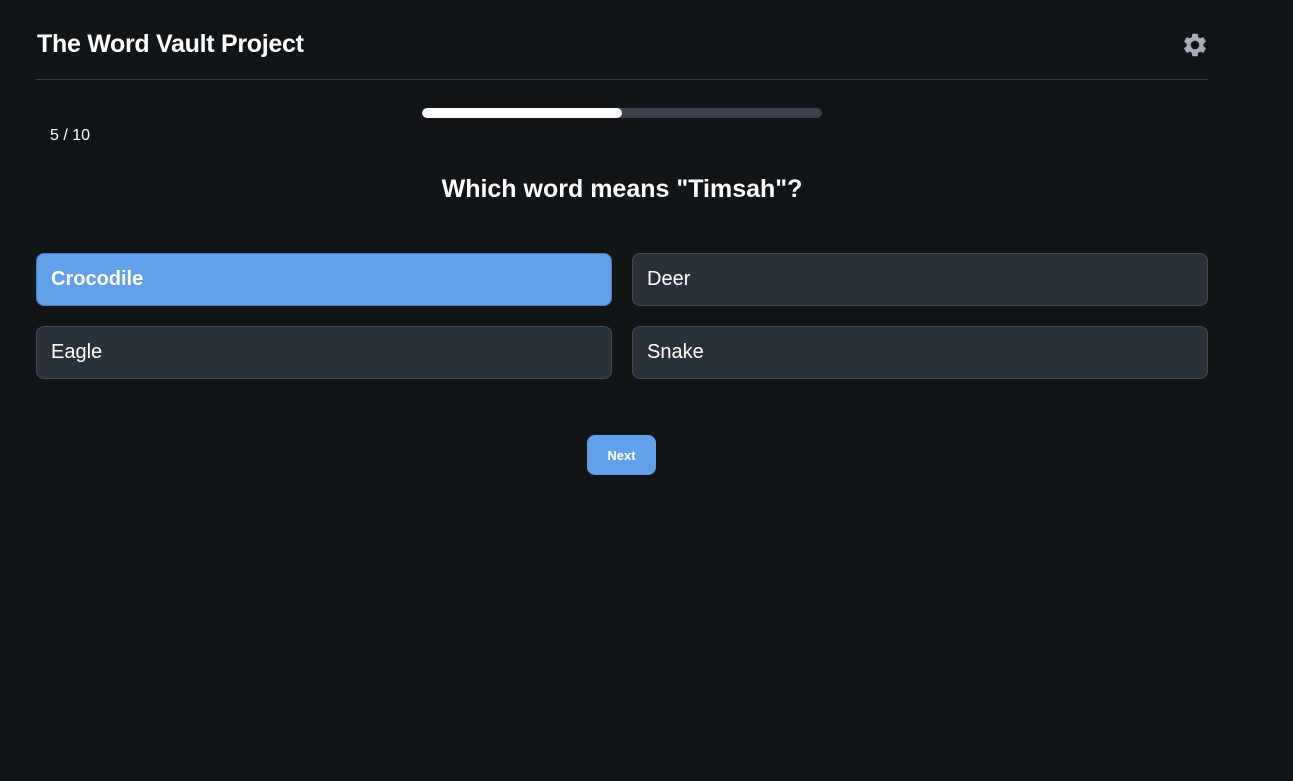 The height and width of the screenshot is (781, 1293). Describe the element at coordinates (324, 279) in the screenshot. I see `answer-option-crocodile: Crocodile` at that location.